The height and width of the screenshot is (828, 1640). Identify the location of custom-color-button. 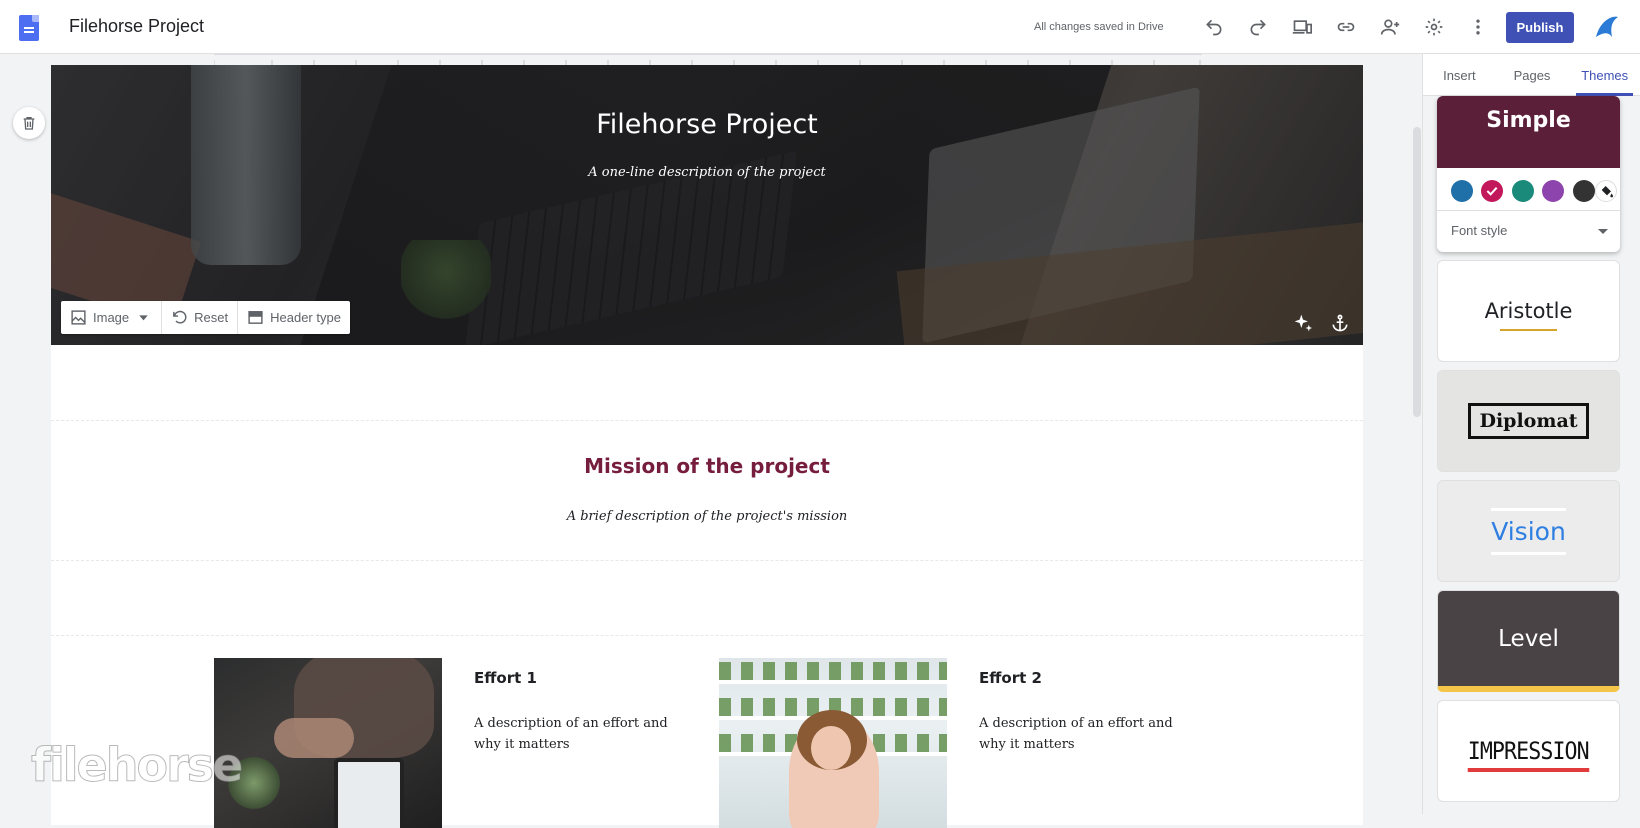
(1606, 191).